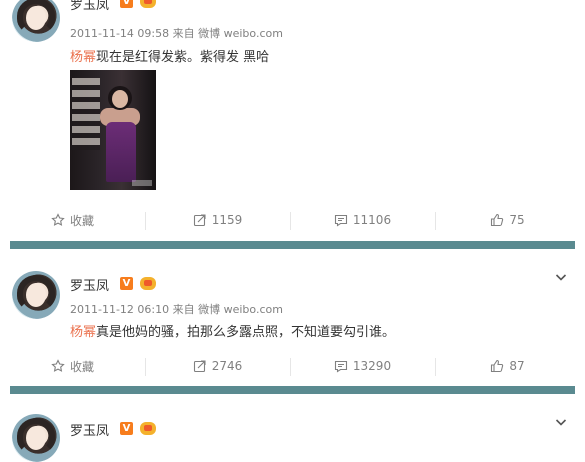  I want to click on post-text: 杨幂现在是红得发紫。紫得发 黑哈, so click(169, 55).